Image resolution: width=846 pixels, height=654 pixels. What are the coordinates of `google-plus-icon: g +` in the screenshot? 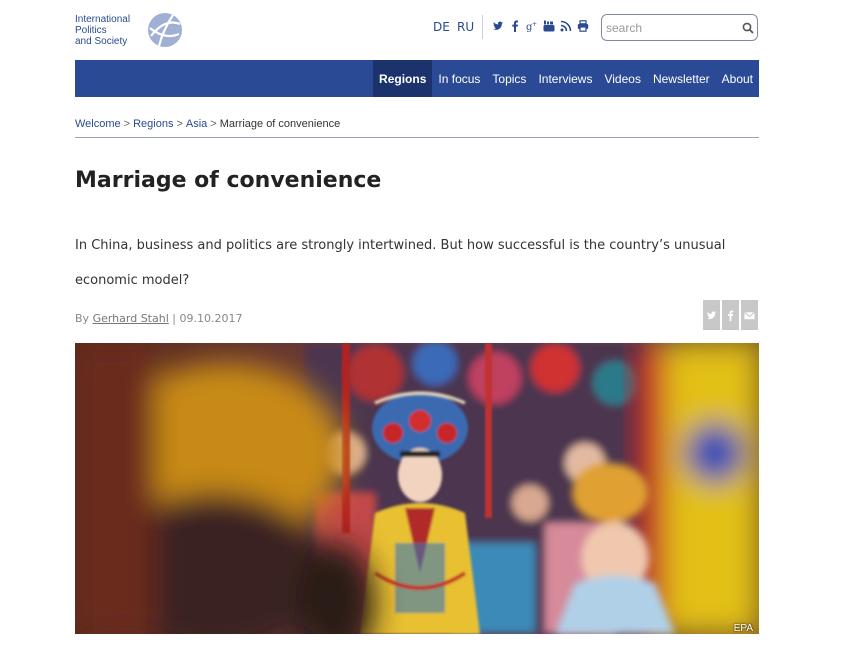 It's located at (531, 25).